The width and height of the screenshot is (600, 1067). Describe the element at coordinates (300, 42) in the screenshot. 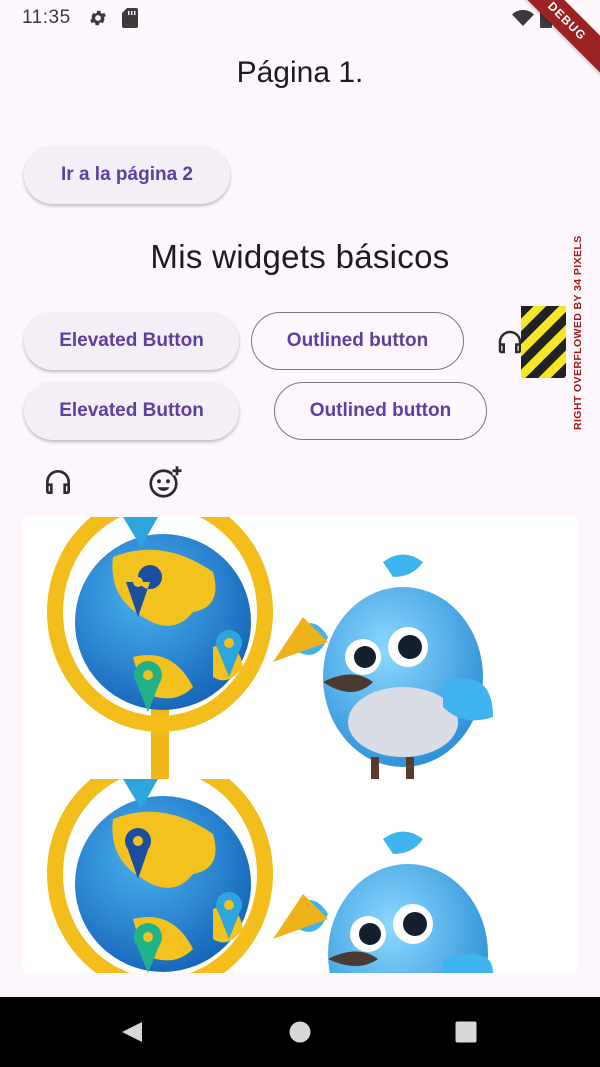

I see `status-bar: 11:35 DEBUG` at that location.